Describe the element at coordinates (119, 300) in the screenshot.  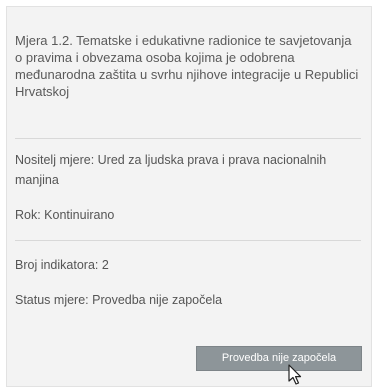
I see `measure-status: Status mjere: Provedba nije započela` at that location.